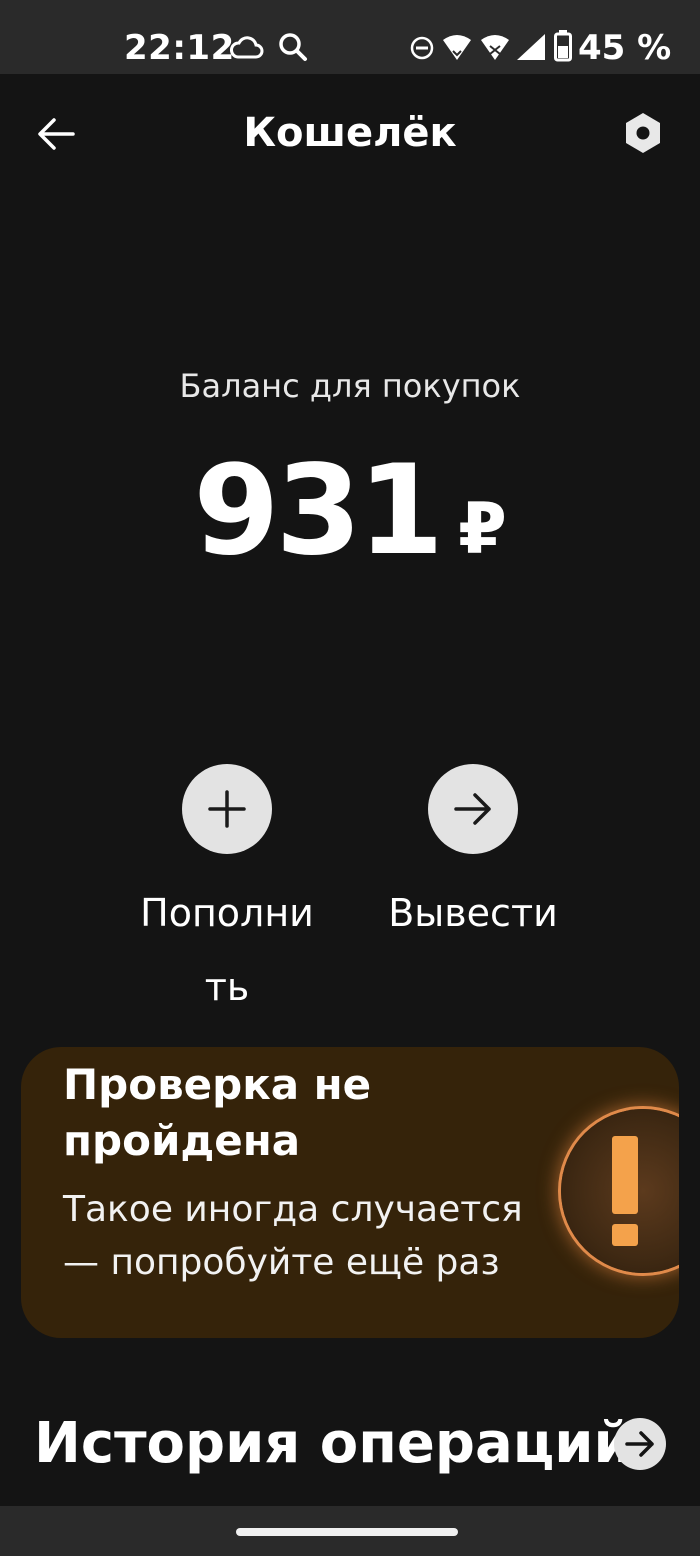 The image size is (700, 1556). What do you see at coordinates (293, 47) in the screenshot?
I see `search-icon` at bounding box center [293, 47].